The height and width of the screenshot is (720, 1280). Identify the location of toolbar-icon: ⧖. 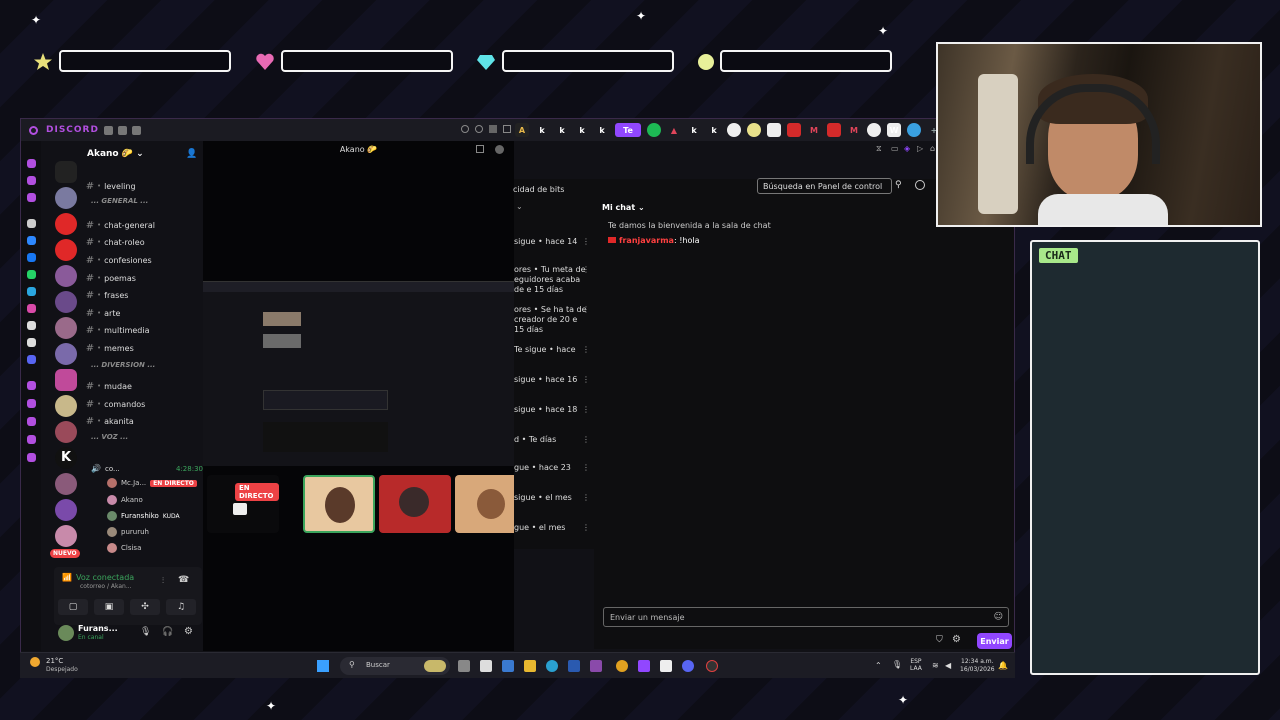
(879, 149).